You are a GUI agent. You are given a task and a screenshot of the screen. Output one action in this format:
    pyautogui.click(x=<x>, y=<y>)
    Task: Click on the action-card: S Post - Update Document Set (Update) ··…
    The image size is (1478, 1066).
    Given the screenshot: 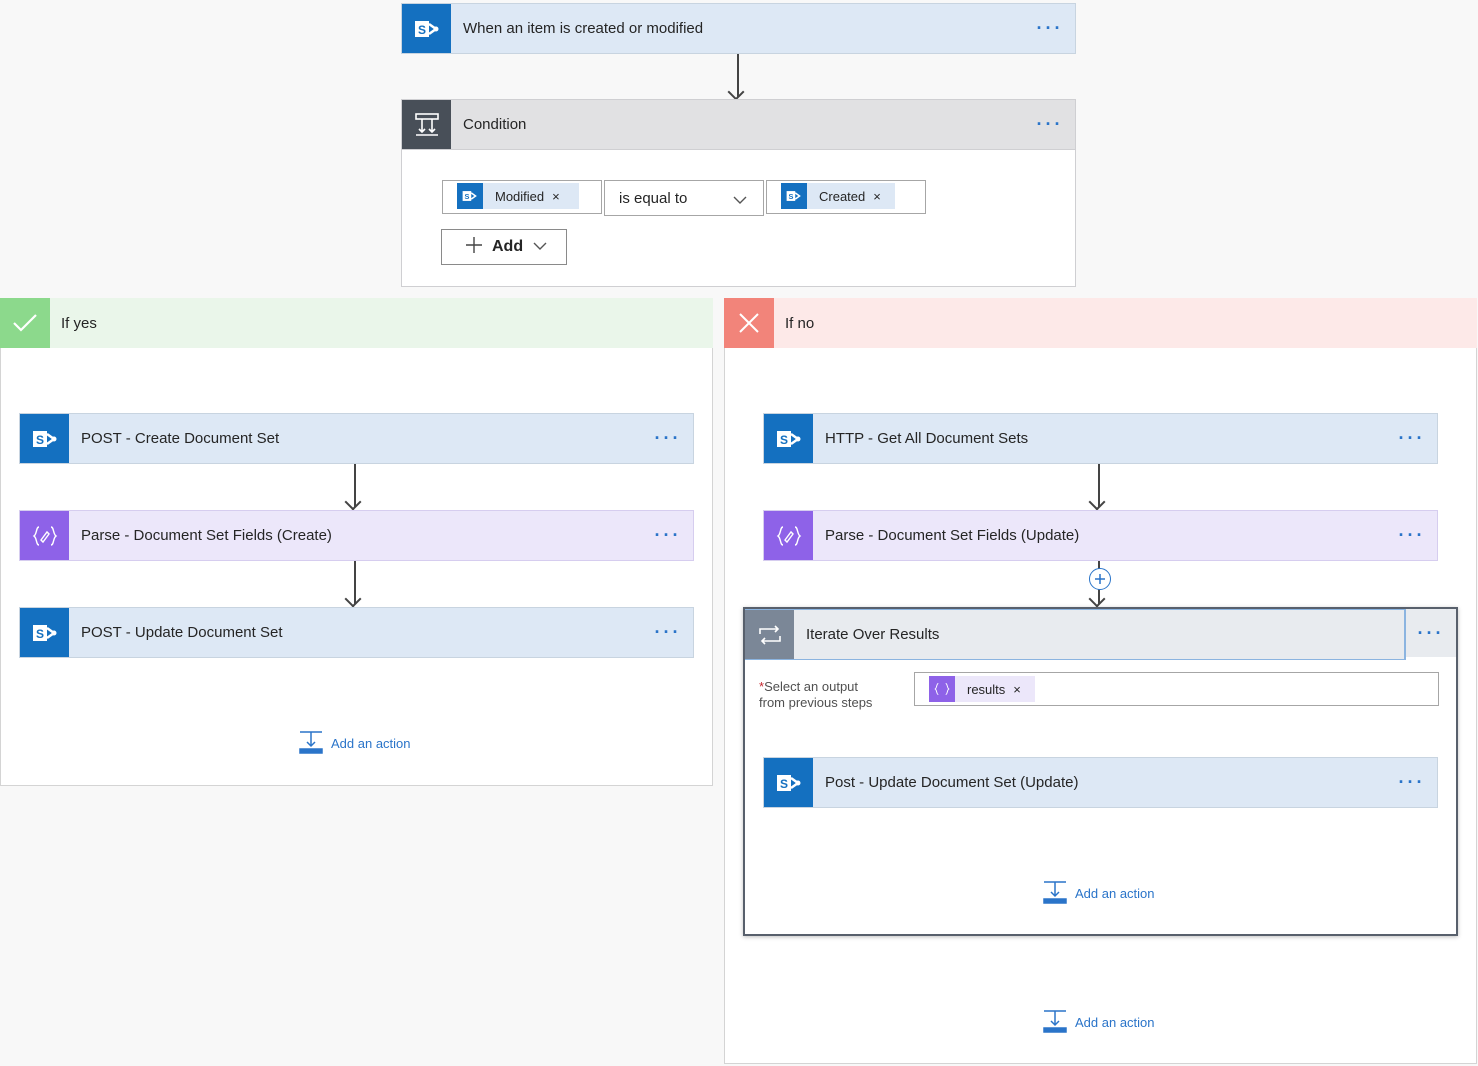 What is the action you would take?
    pyautogui.click(x=1100, y=782)
    